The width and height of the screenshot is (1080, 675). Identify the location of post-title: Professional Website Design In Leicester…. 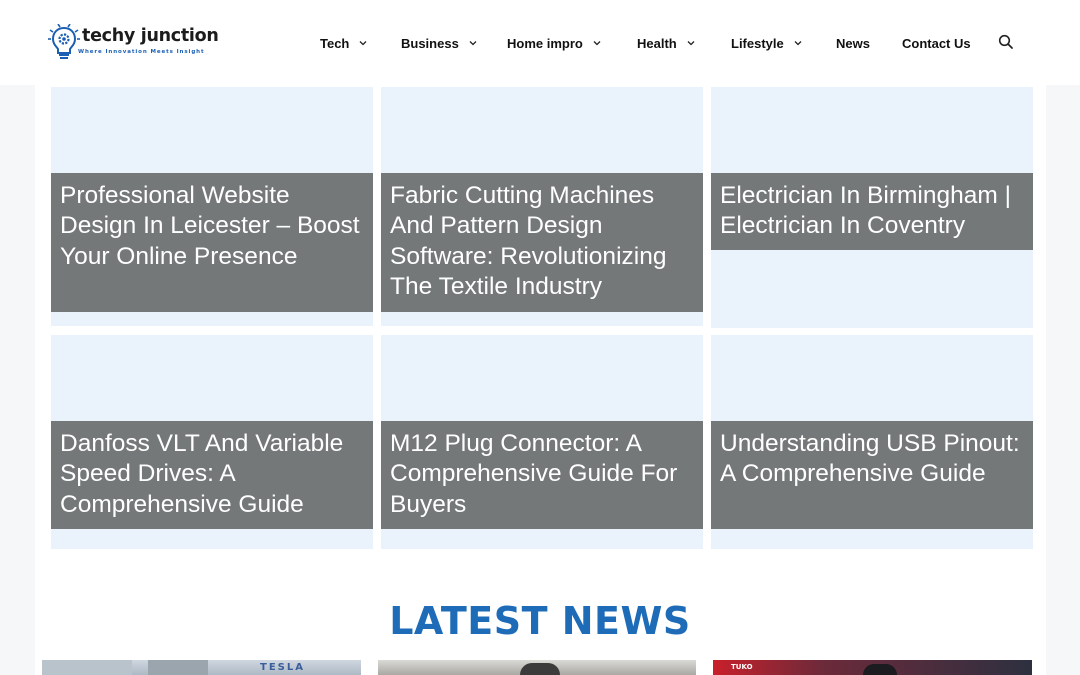
(212, 242).